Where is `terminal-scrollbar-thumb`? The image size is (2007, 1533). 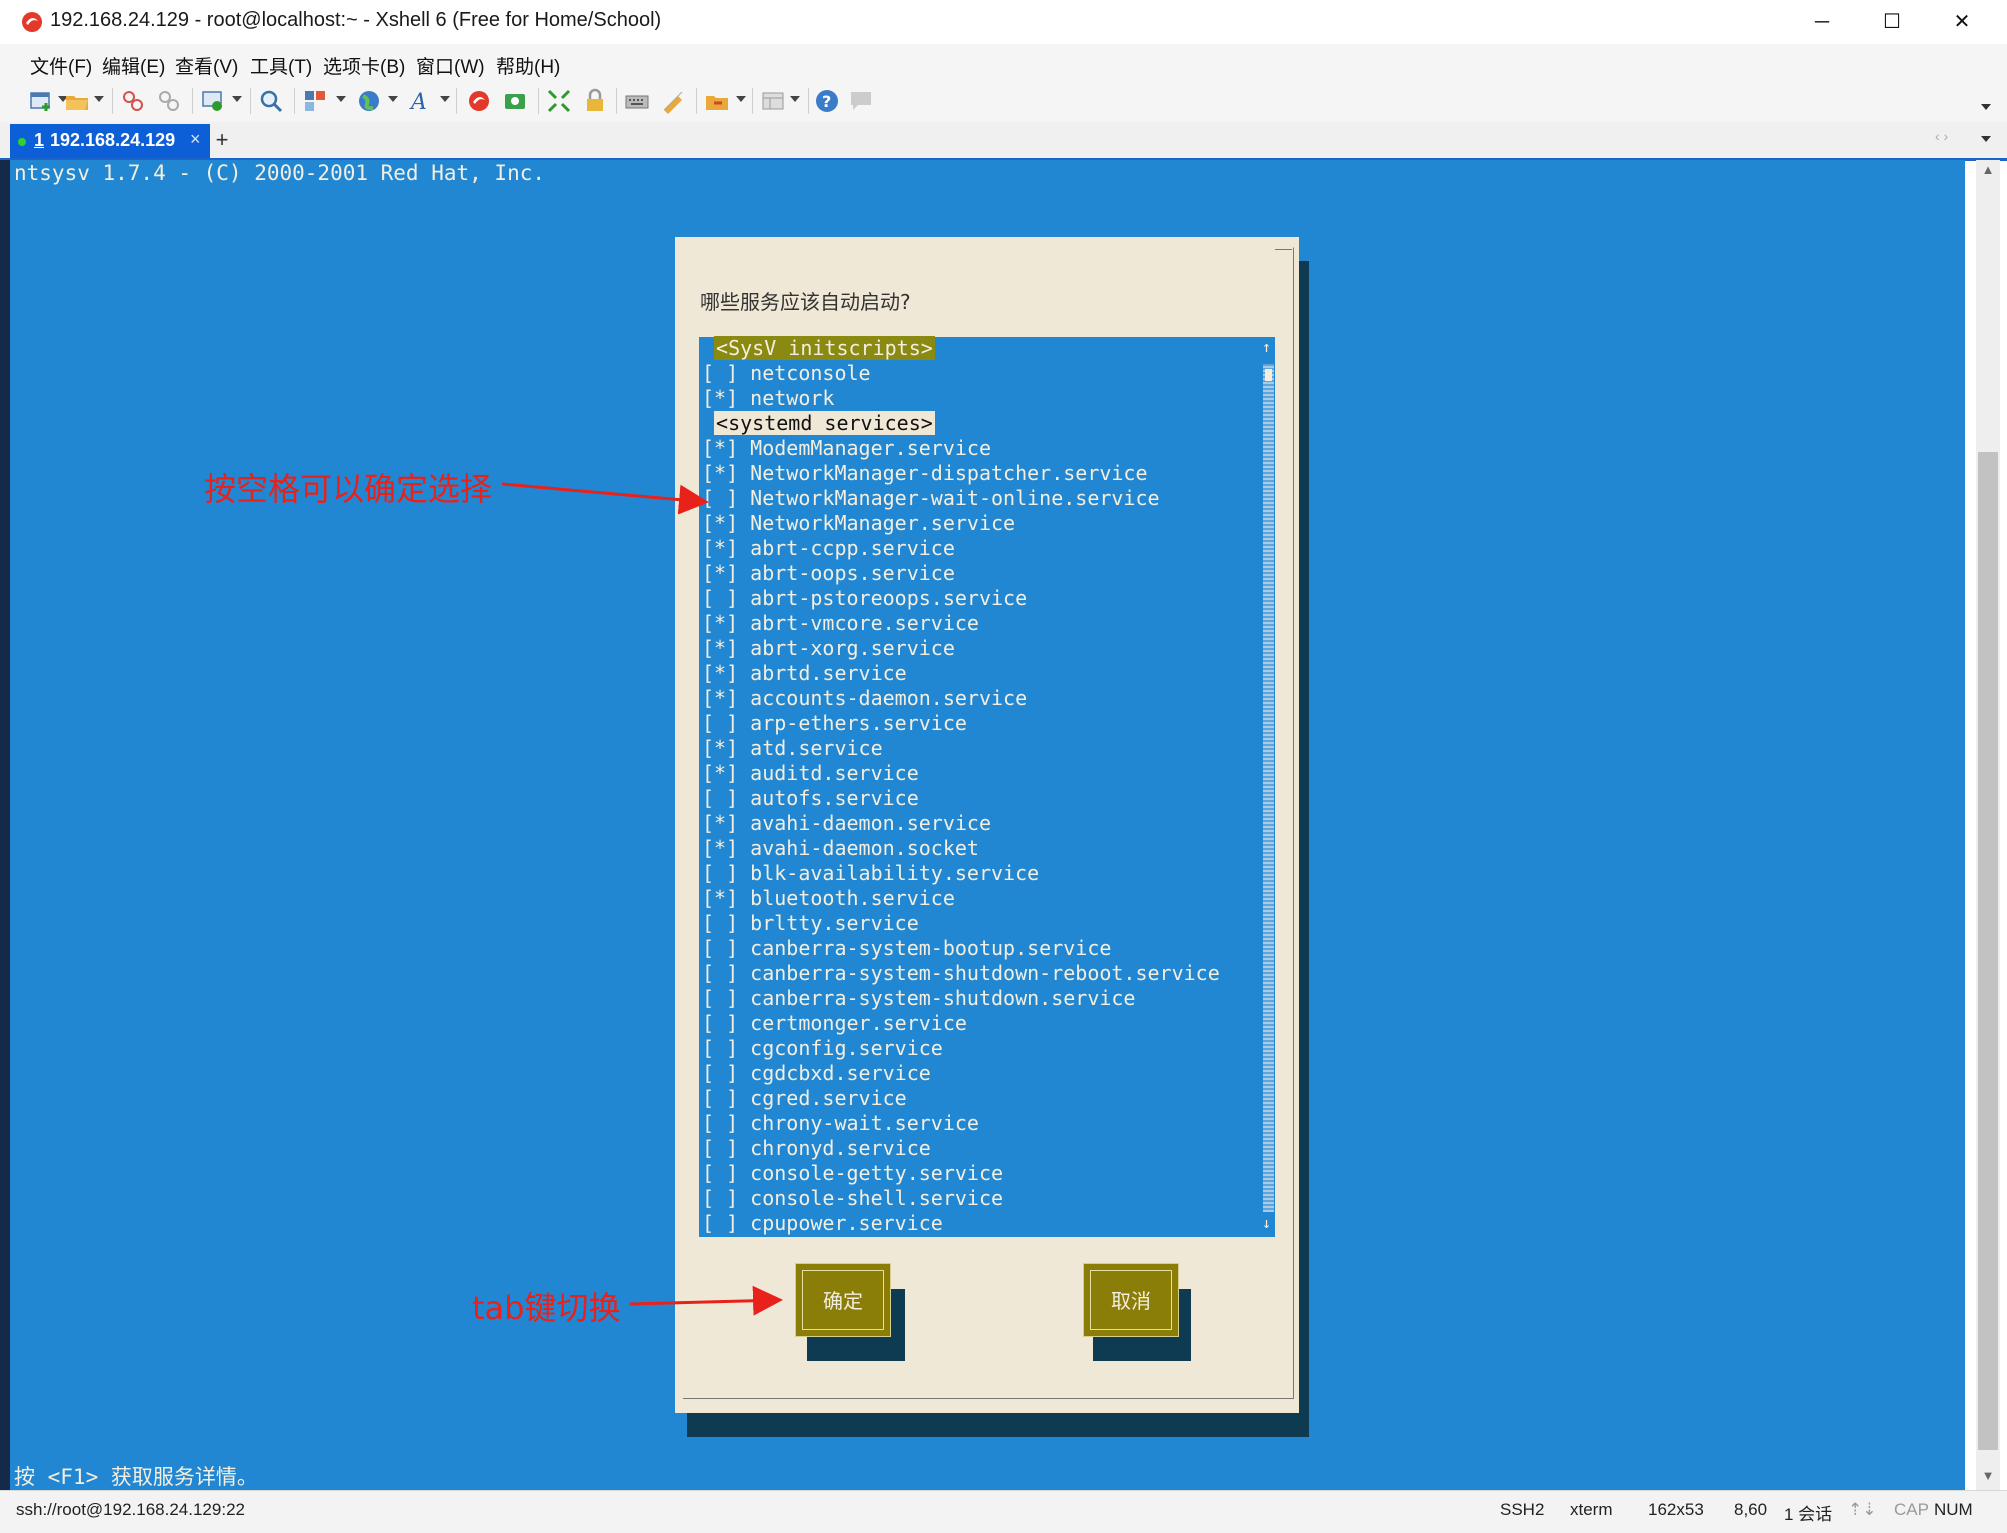 terminal-scrollbar-thumb is located at coordinates (1988, 951).